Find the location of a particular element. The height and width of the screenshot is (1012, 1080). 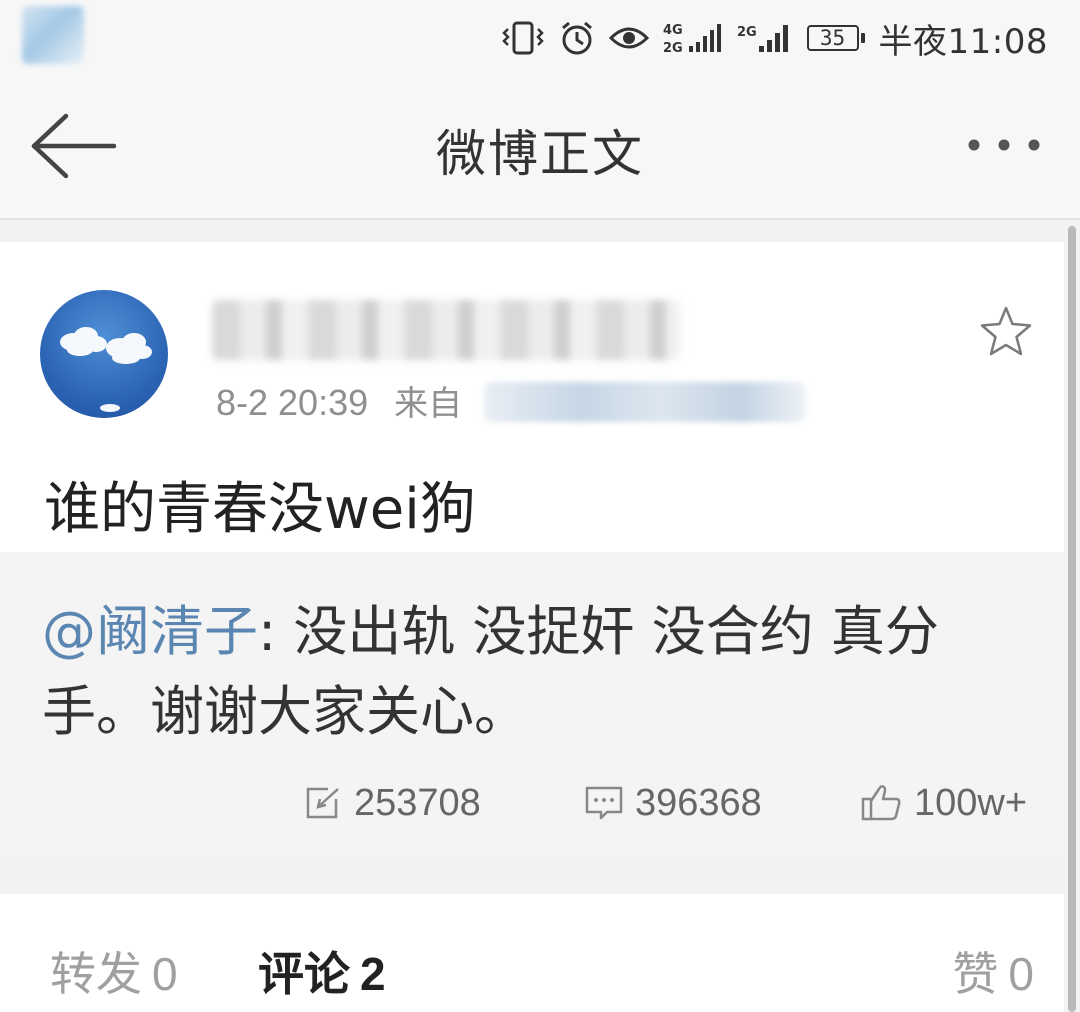

comment-stat: 396368 is located at coordinates (672, 803).